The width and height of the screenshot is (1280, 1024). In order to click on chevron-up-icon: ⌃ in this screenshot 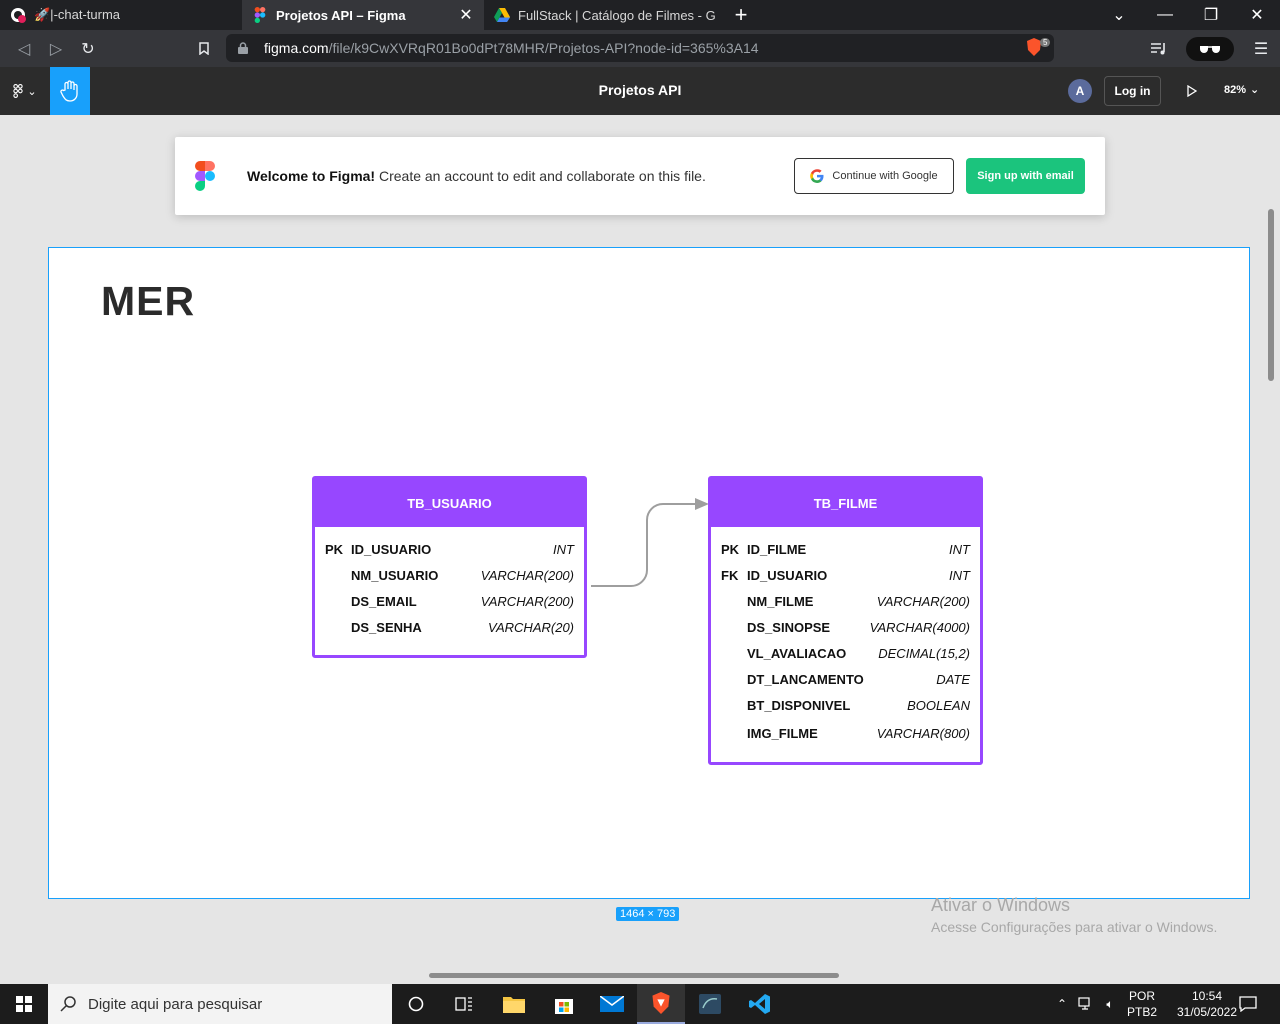, I will do `click(1062, 1004)`.